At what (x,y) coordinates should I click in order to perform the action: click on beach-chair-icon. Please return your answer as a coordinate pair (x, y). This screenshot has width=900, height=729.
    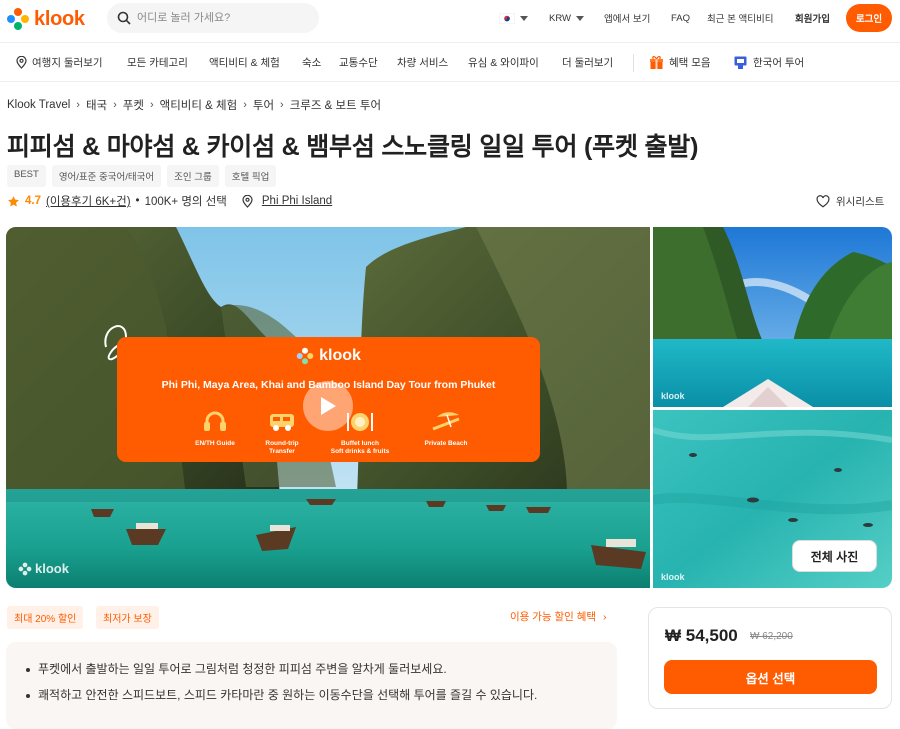
    Looking at the image, I should click on (446, 421).